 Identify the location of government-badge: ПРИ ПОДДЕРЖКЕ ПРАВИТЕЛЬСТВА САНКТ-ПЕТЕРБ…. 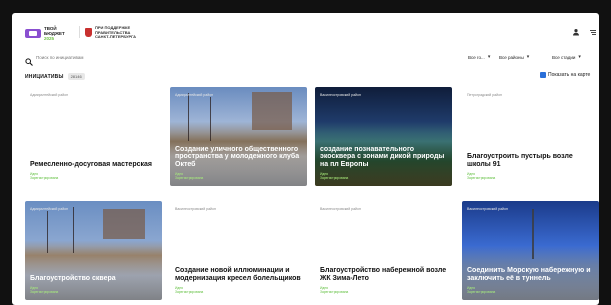
(111, 32).